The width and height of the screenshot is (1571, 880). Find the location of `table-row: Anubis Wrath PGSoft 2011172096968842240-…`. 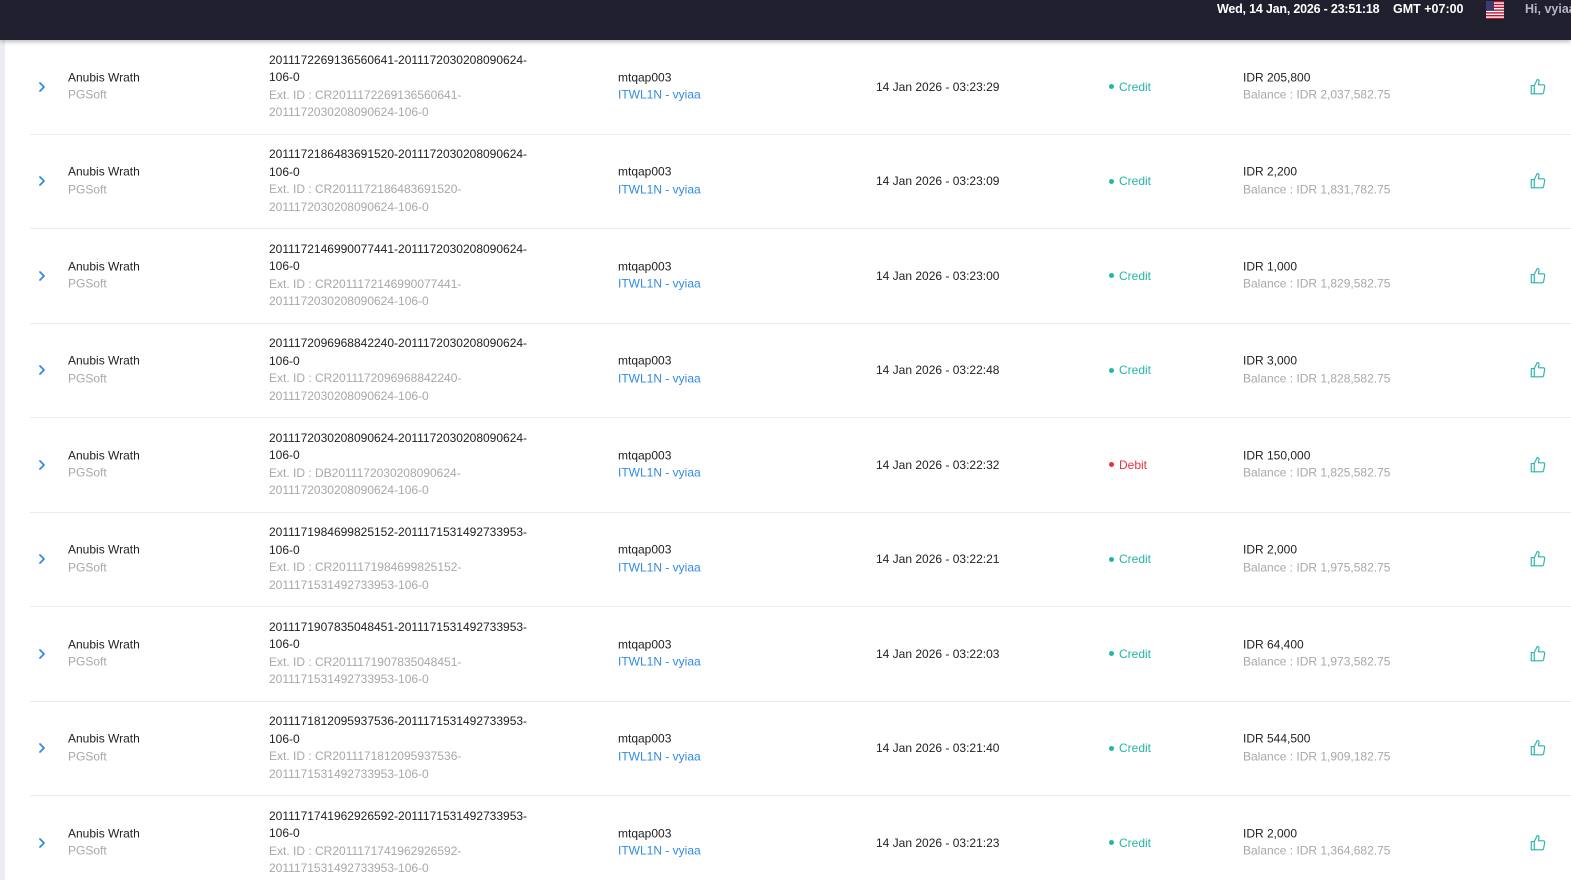

table-row: Anubis Wrath PGSoft 2011172096968842240-… is located at coordinates (800, 371).